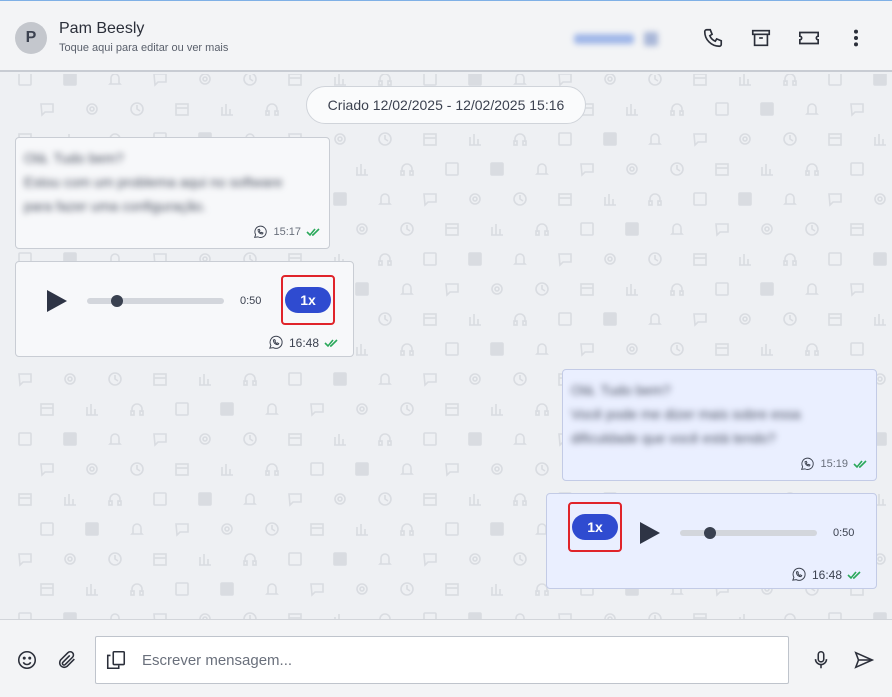  I want to click on read-ticks-icon, so click(854, 574).